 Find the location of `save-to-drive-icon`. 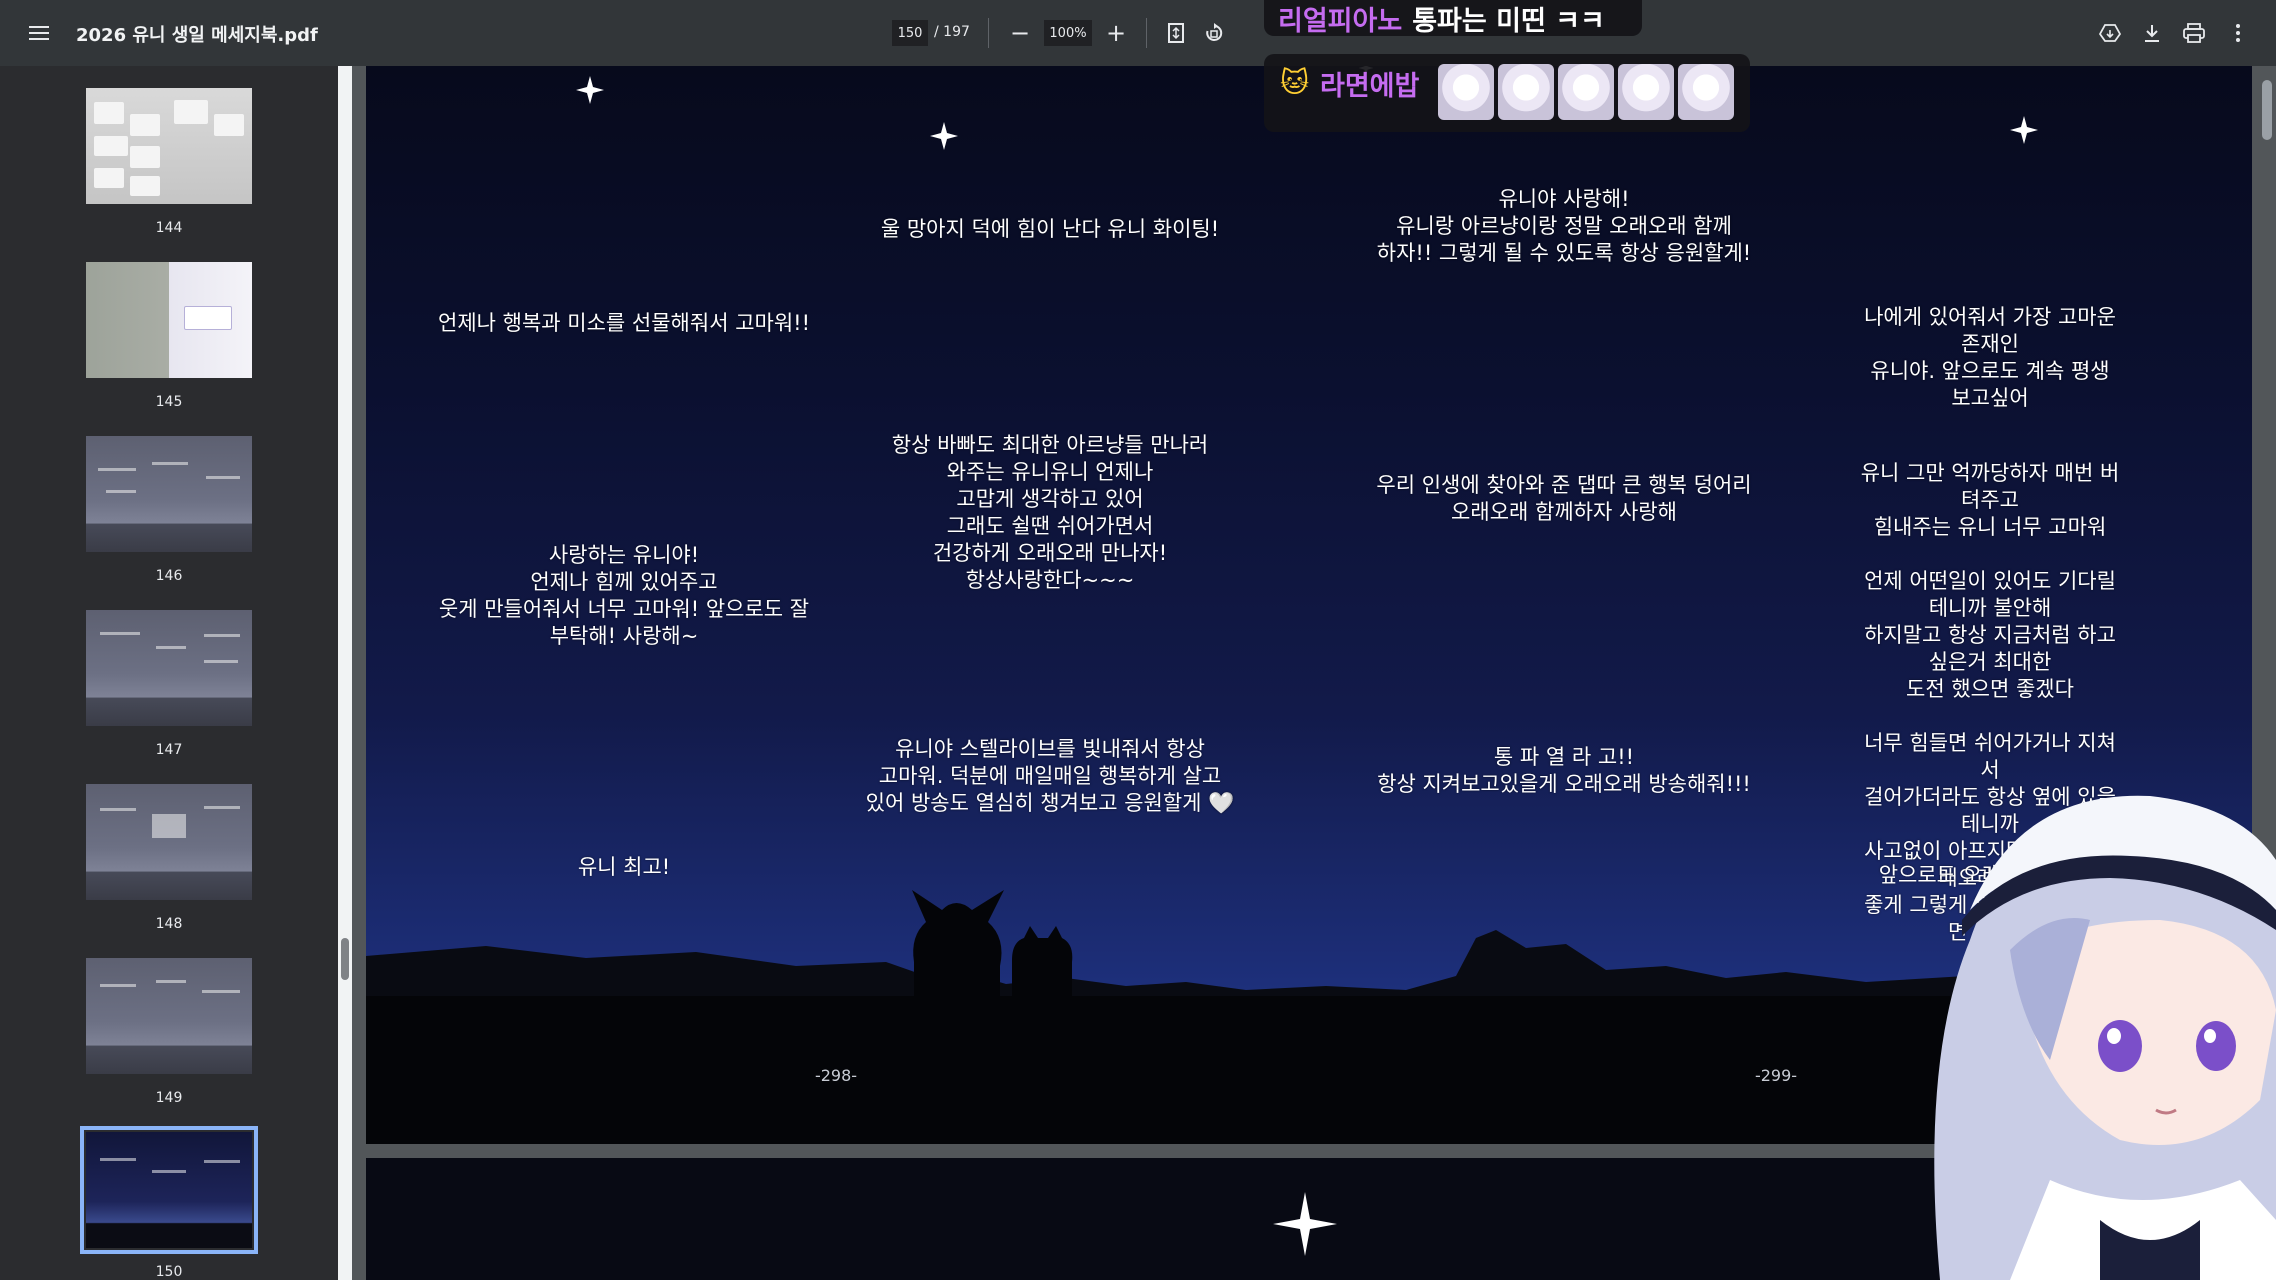

save-to-drive-icon is located at coordinates (2110, 33).